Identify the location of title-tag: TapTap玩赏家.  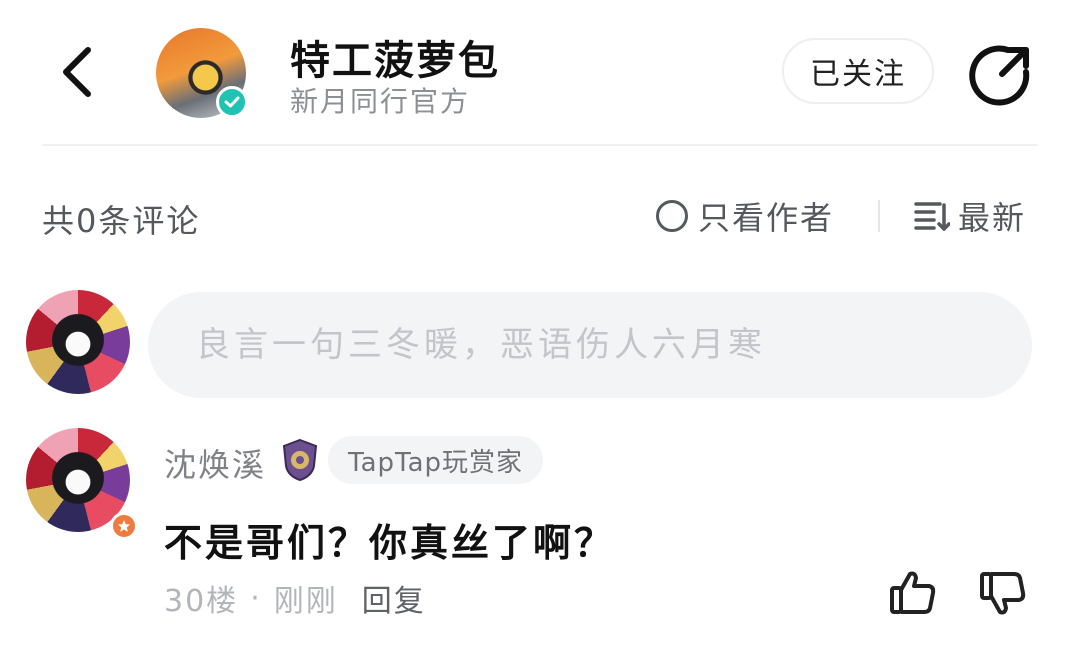
(436, 460).